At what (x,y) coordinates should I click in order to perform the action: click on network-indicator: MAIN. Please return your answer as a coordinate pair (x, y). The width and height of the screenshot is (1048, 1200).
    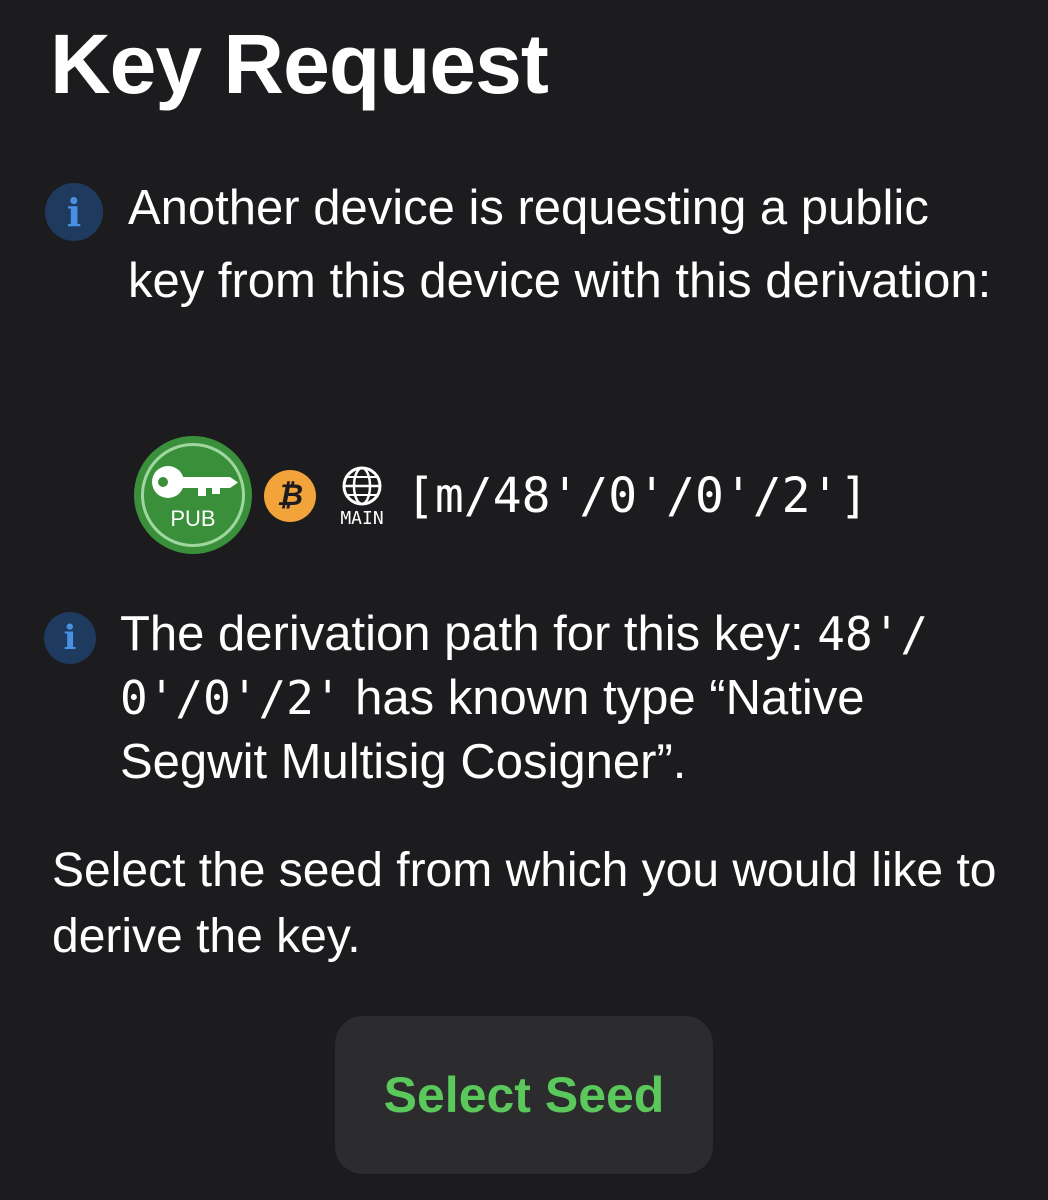
    Looking at the image, I should click on (362, 499).